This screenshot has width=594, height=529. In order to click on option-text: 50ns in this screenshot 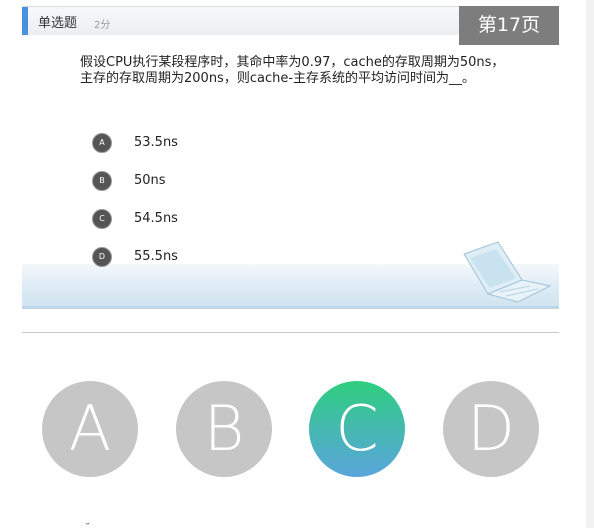, I will do `click(150, 180)`.